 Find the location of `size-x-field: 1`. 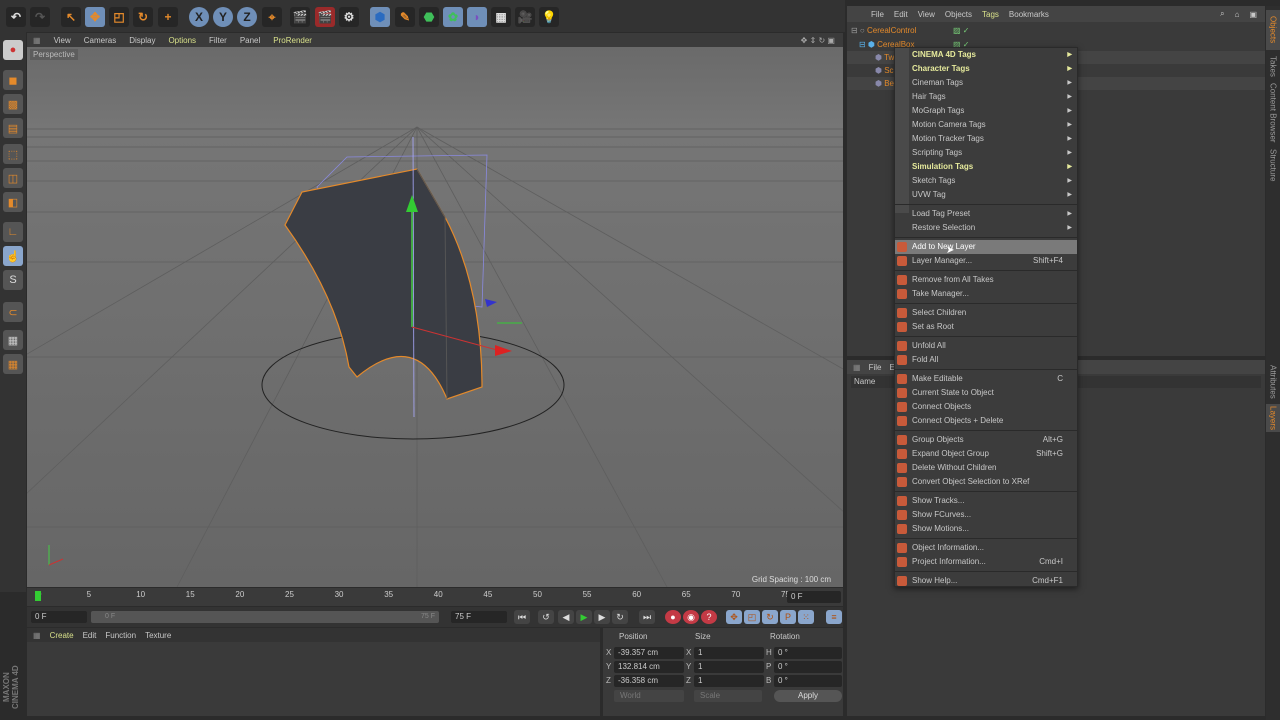

size-x-field: 1 is located at coordinates (729, 653).